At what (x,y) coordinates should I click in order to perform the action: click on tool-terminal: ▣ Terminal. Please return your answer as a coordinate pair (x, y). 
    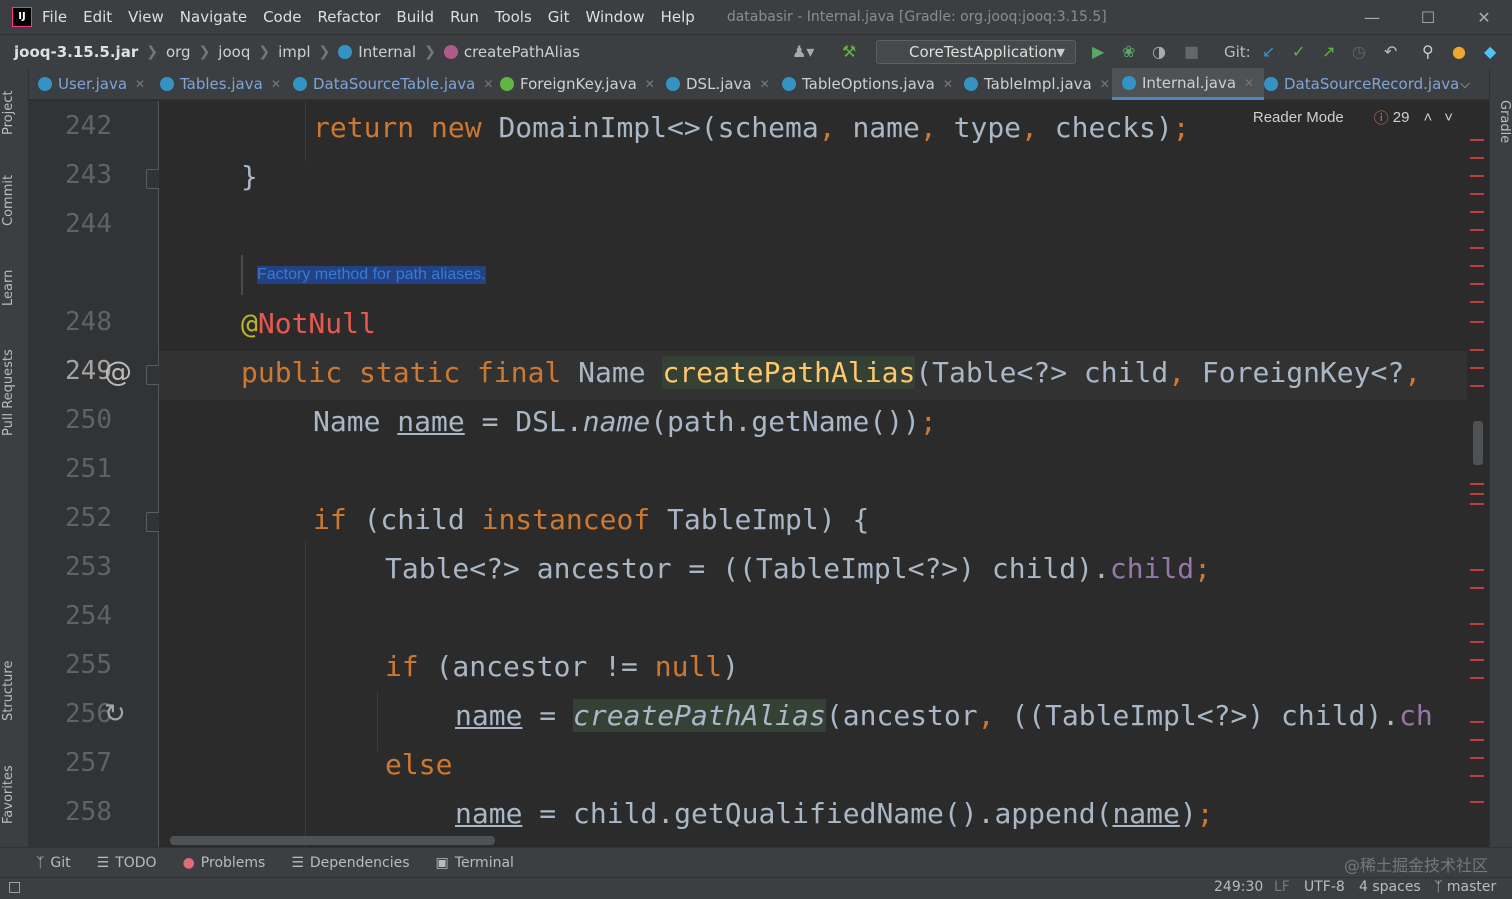
    Looking at the image, I should click on (475, 863).